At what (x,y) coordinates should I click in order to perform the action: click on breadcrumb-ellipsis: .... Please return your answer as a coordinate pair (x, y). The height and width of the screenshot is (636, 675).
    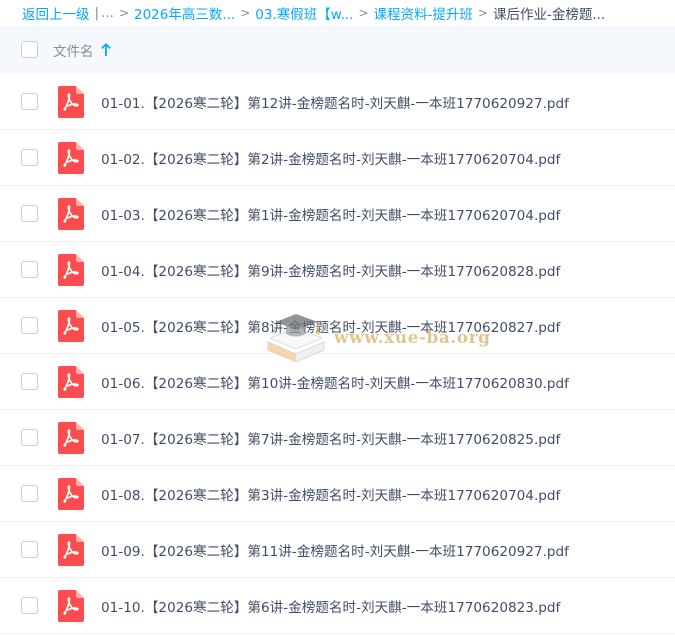
    Looking at the image, I should click on (107, 13).